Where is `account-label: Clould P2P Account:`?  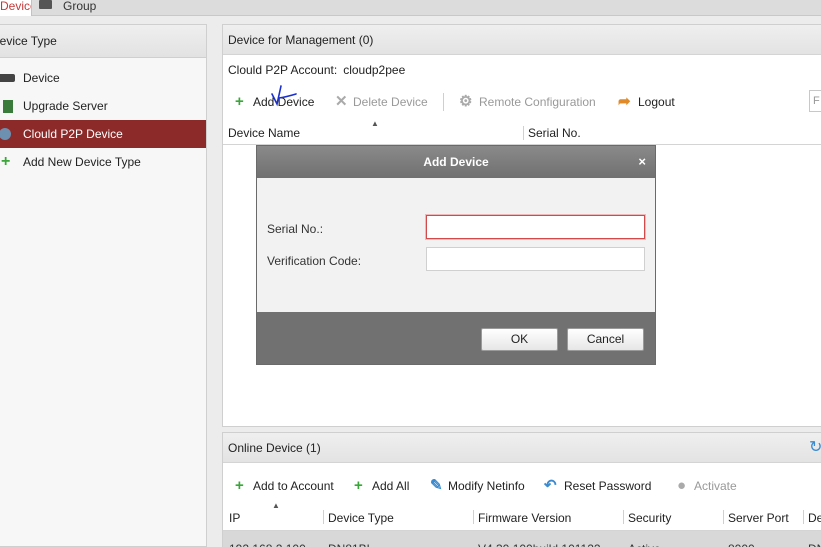 account-label: Clould P2P Account: is located at coordinates (283, 70).